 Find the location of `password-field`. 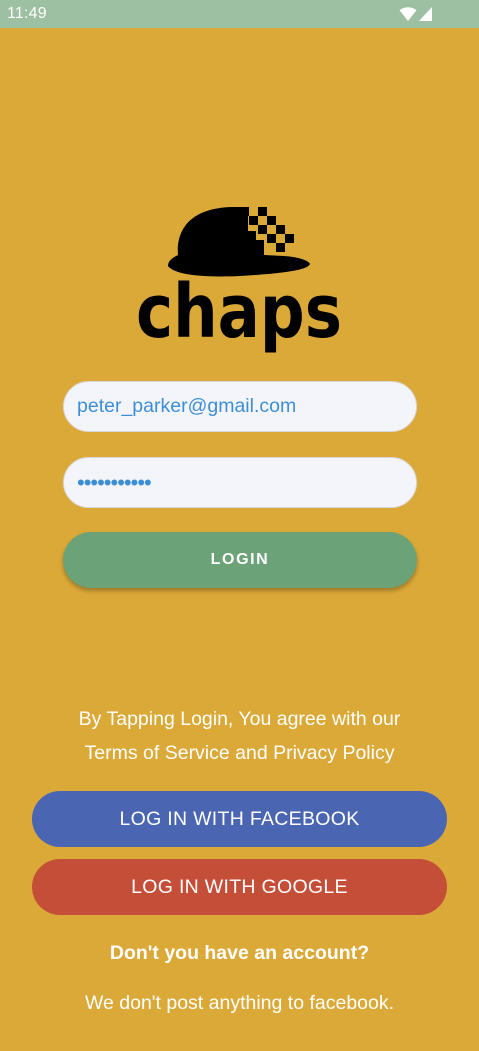

password-field is located at coordinates (240, 482).